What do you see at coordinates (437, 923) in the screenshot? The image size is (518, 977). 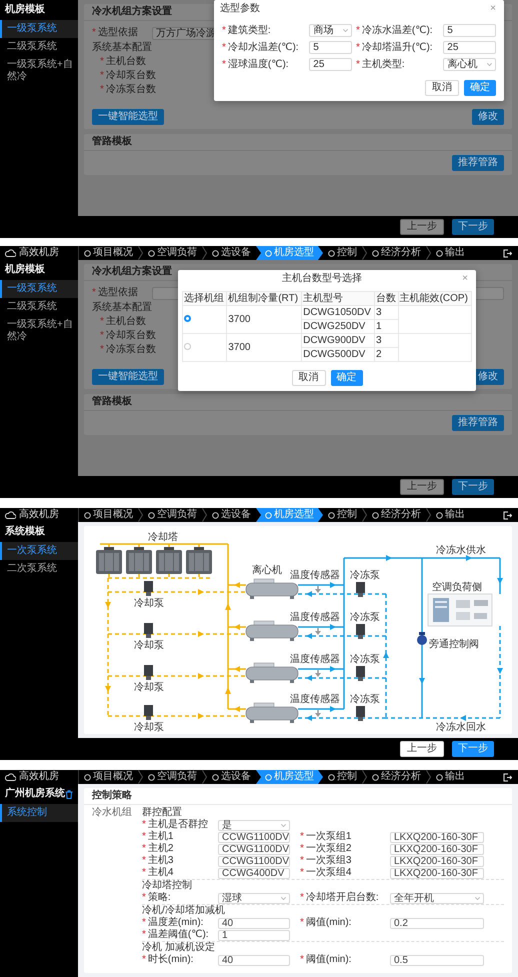 I see `input-field: 0.2` at bounding box center [437, 923].